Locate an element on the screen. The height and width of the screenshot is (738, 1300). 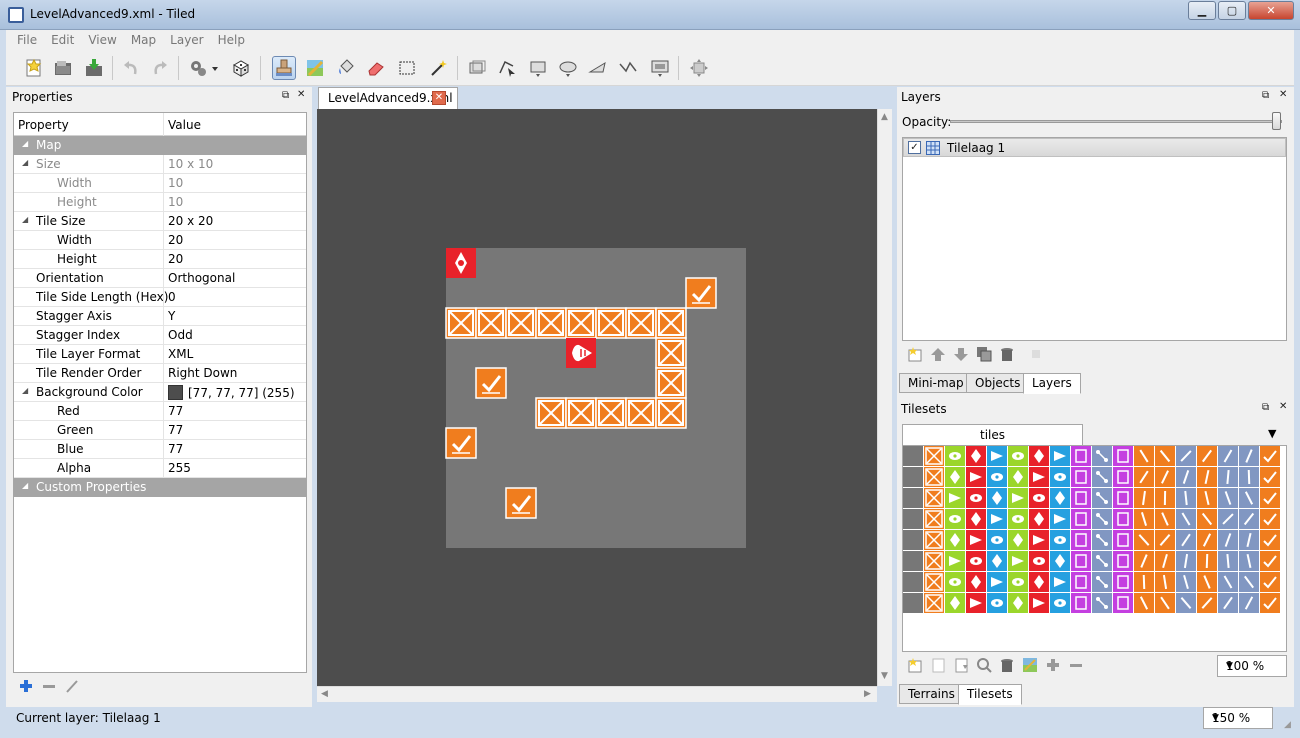
menu-help: Help is located at coordinates (231, 40).